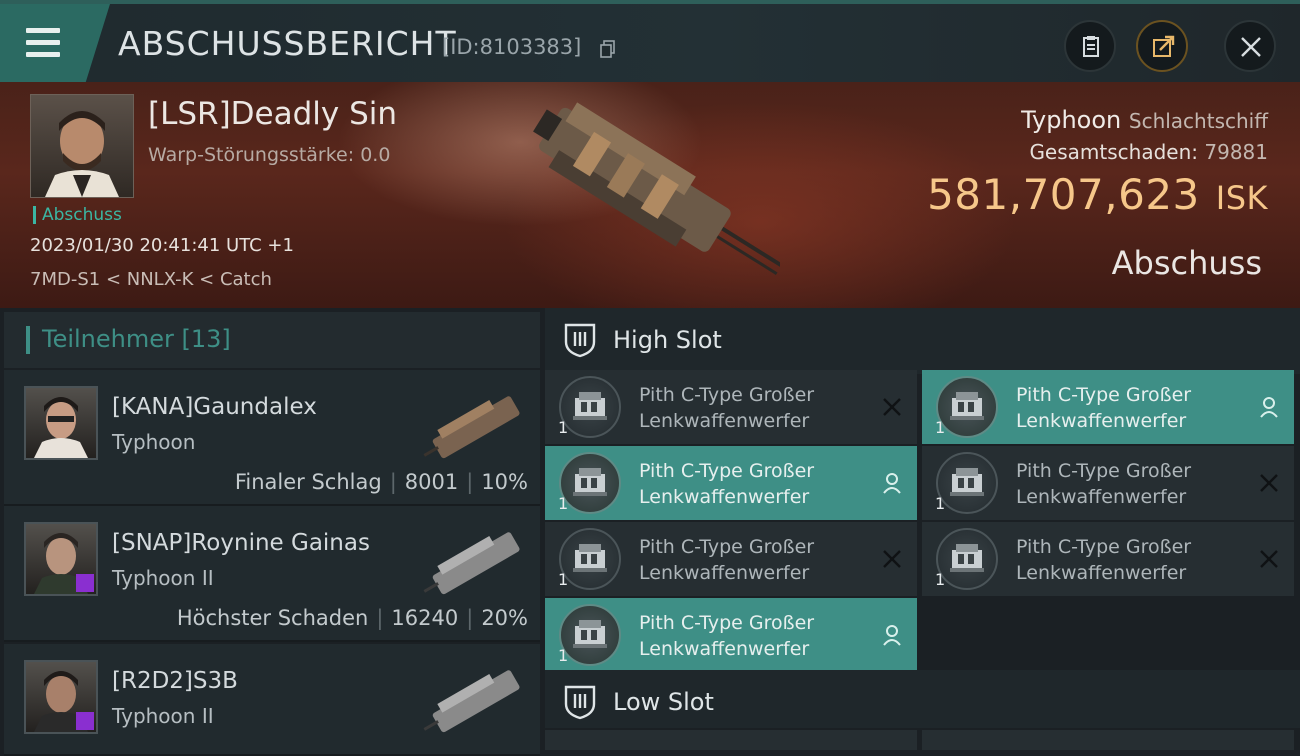  Describe the element at coordinates (645, 192) in the screenshot. I see `victim-ship-image` at that location.